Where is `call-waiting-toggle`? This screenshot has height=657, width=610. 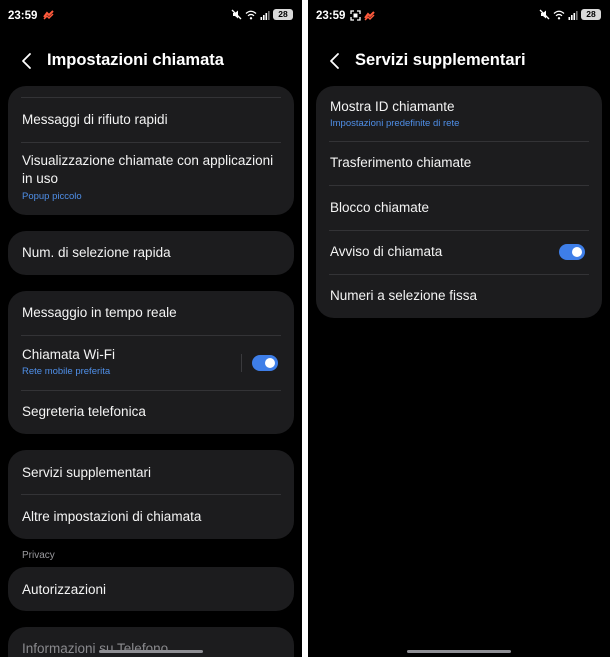
call-waiting-toggle is located at coordinates (572, 252).